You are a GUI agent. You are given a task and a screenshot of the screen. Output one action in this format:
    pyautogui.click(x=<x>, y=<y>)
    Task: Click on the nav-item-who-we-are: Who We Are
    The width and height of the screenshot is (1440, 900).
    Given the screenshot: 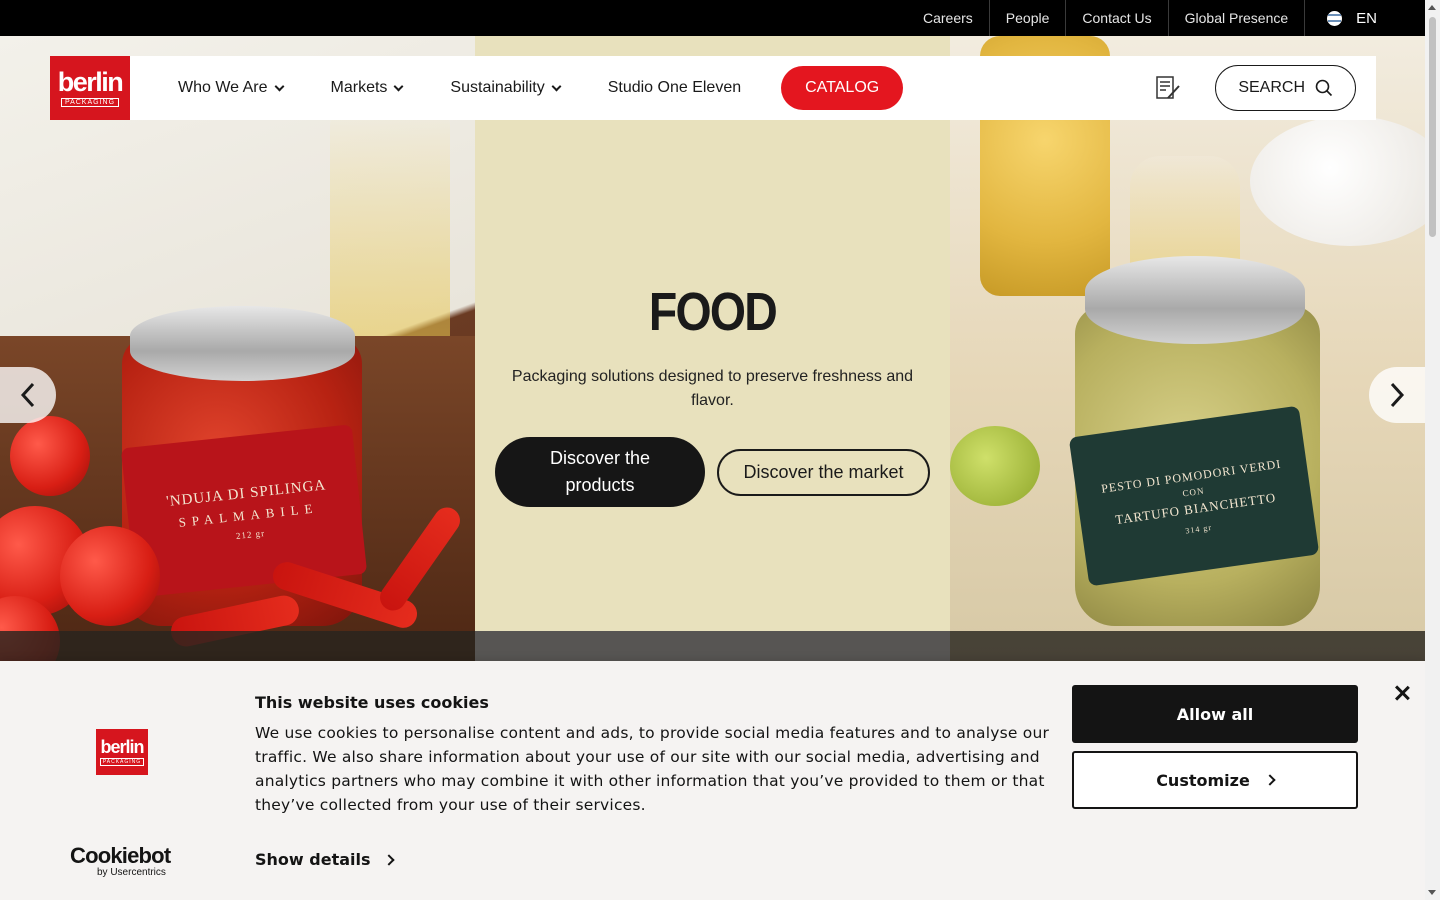 What is the action you would take?
    pyautogui.click(x=231, y=88)
    